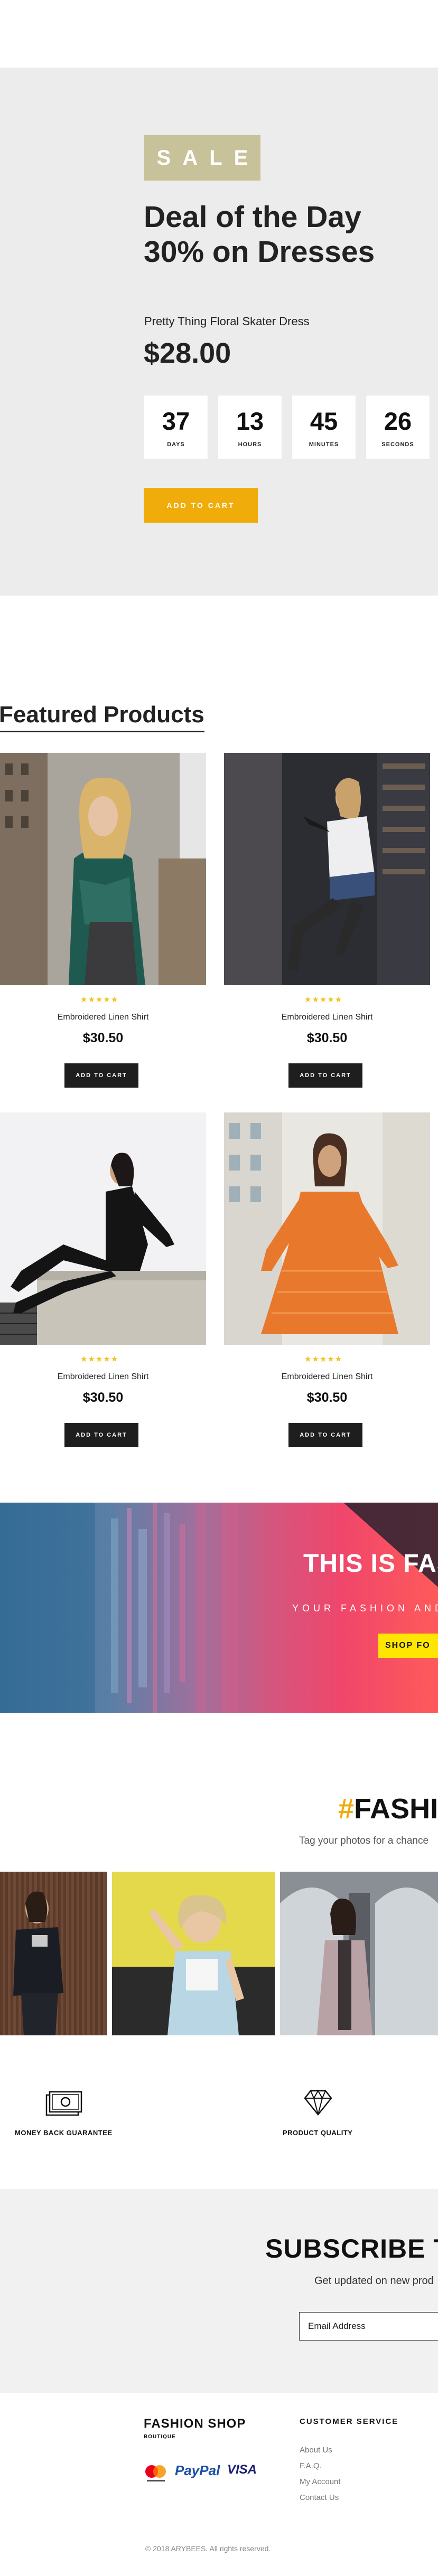 Image resolution: width=438 pixels, height=2576 pixels. I want to click on countdown-minutes: 45 MINUTES, so click(324, 427).